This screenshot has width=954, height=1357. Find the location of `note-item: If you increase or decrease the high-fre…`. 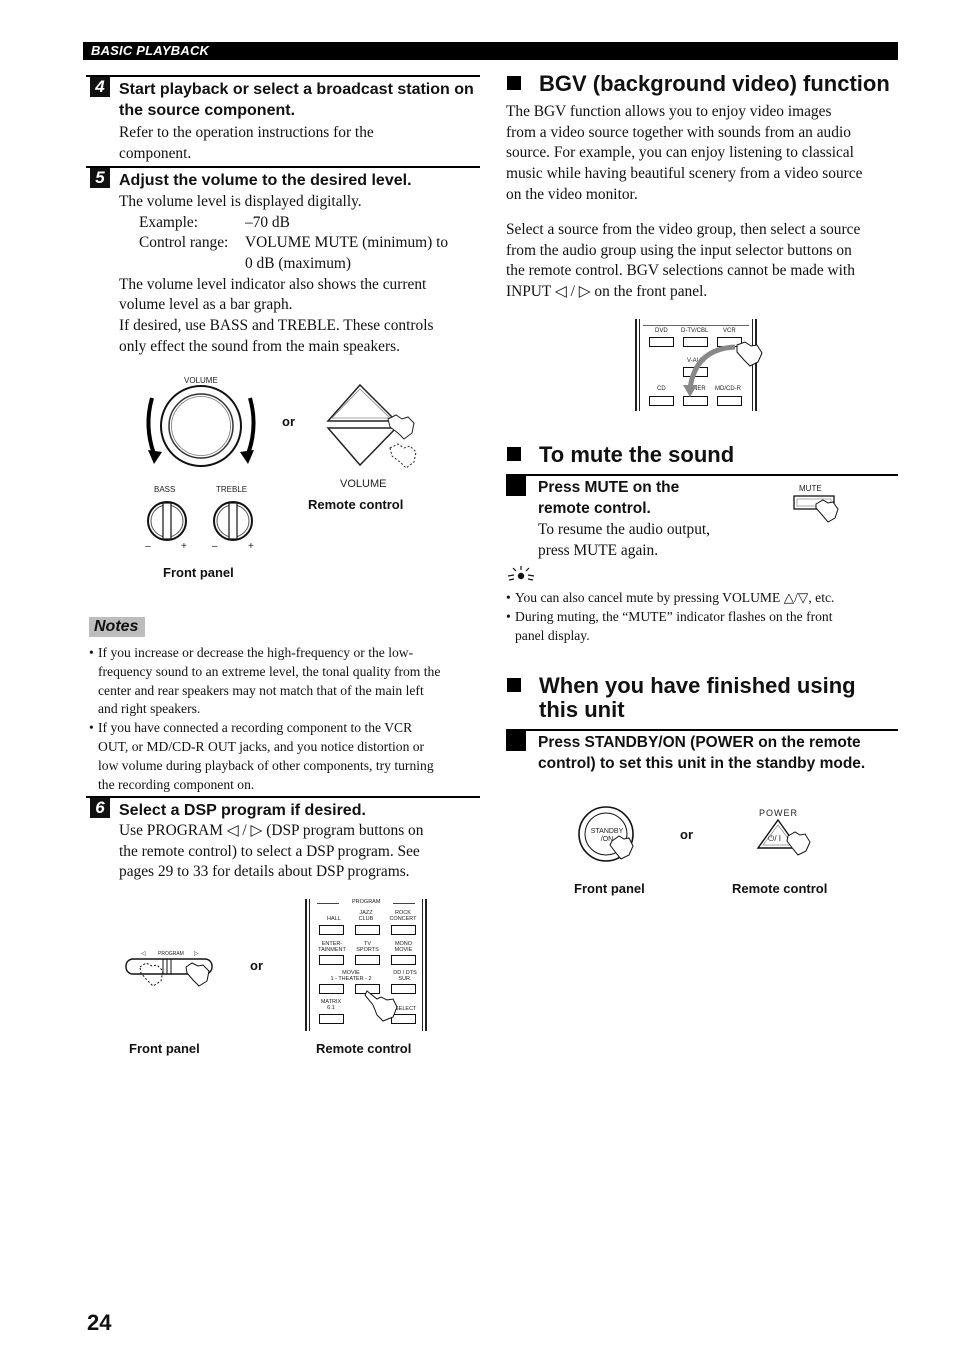

note-item: If you increase or decrease the high-fre… is located at coordinates (286, 681).